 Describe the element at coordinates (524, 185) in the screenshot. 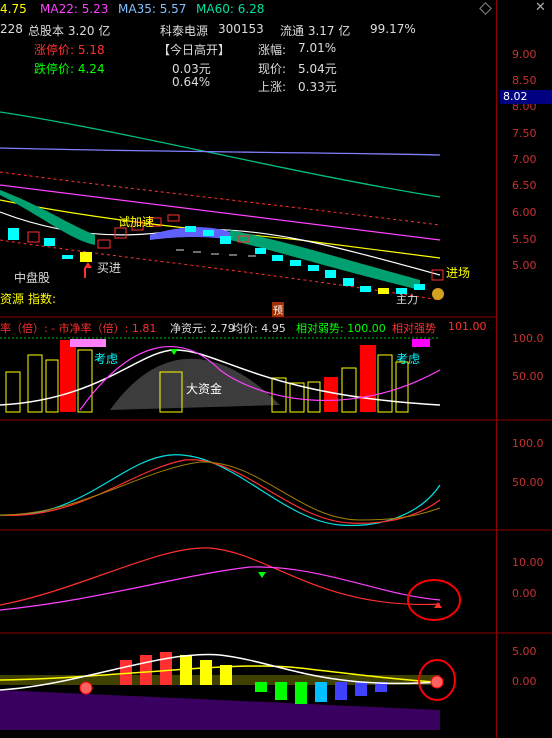

I see `y-tick: 6.50` at that location.